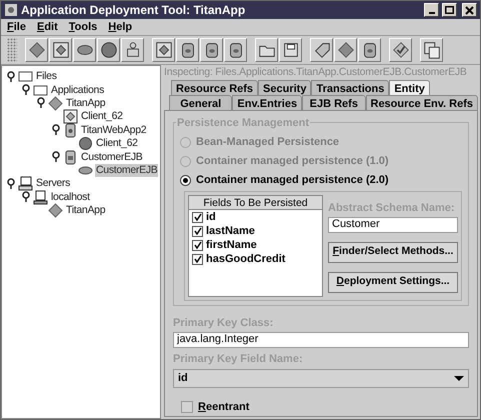  I want to click on menu-item: File, so click(16, 27).